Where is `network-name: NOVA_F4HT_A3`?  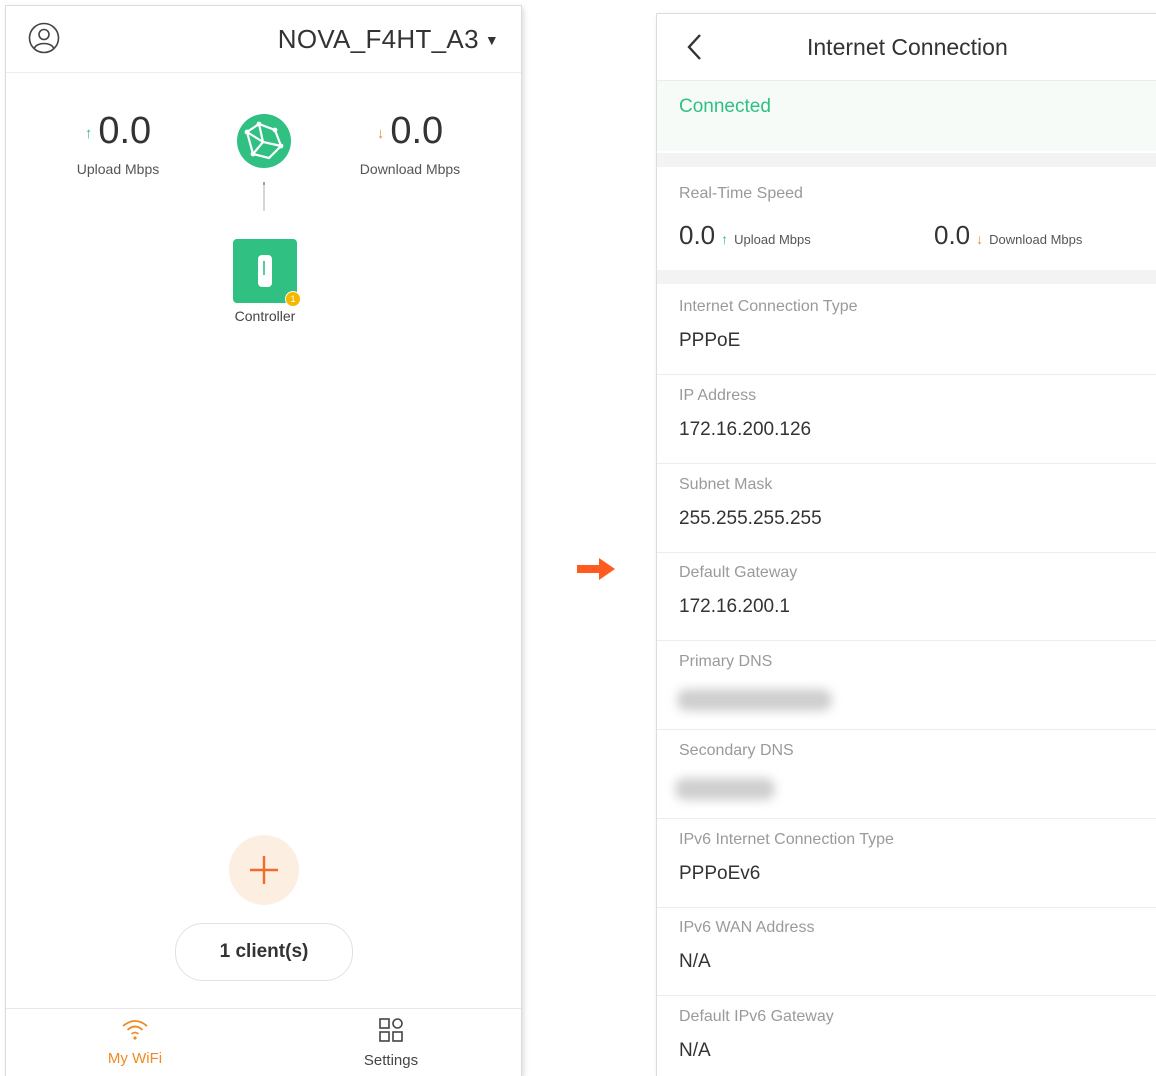 network-name: NOVA_F4HT_A3 is located at coordinates (378, 39).